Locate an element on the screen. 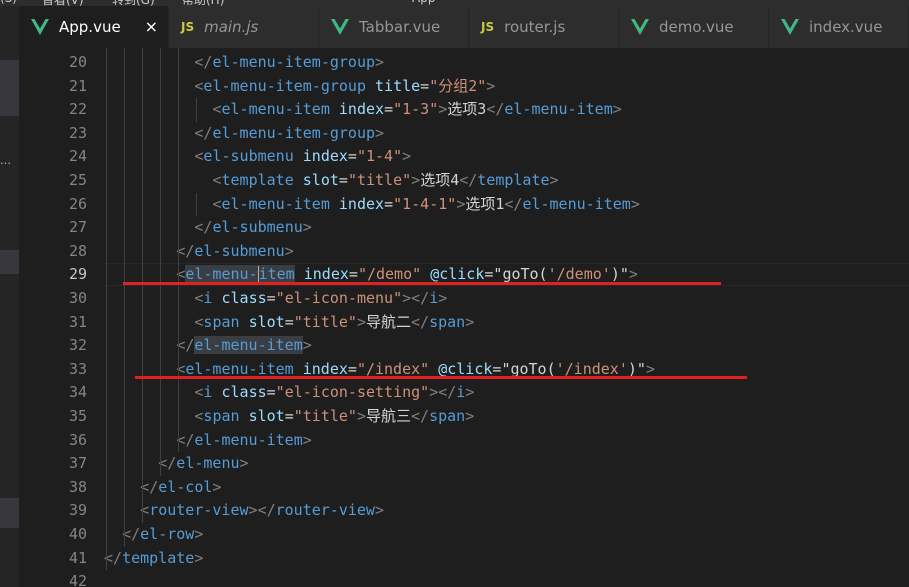 This screenshot has width=909, height=587. code-line: <el-menu-item-group title="分组2"> is located at coordinates (344, 86).